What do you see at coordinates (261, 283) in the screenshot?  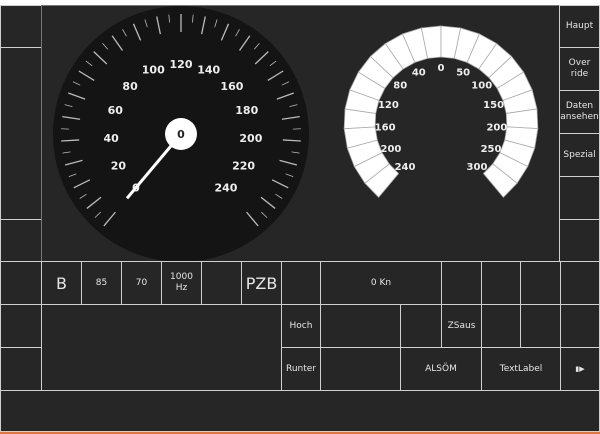 I see `pzb-indicator: PZB` at bounding box center [261, 283].